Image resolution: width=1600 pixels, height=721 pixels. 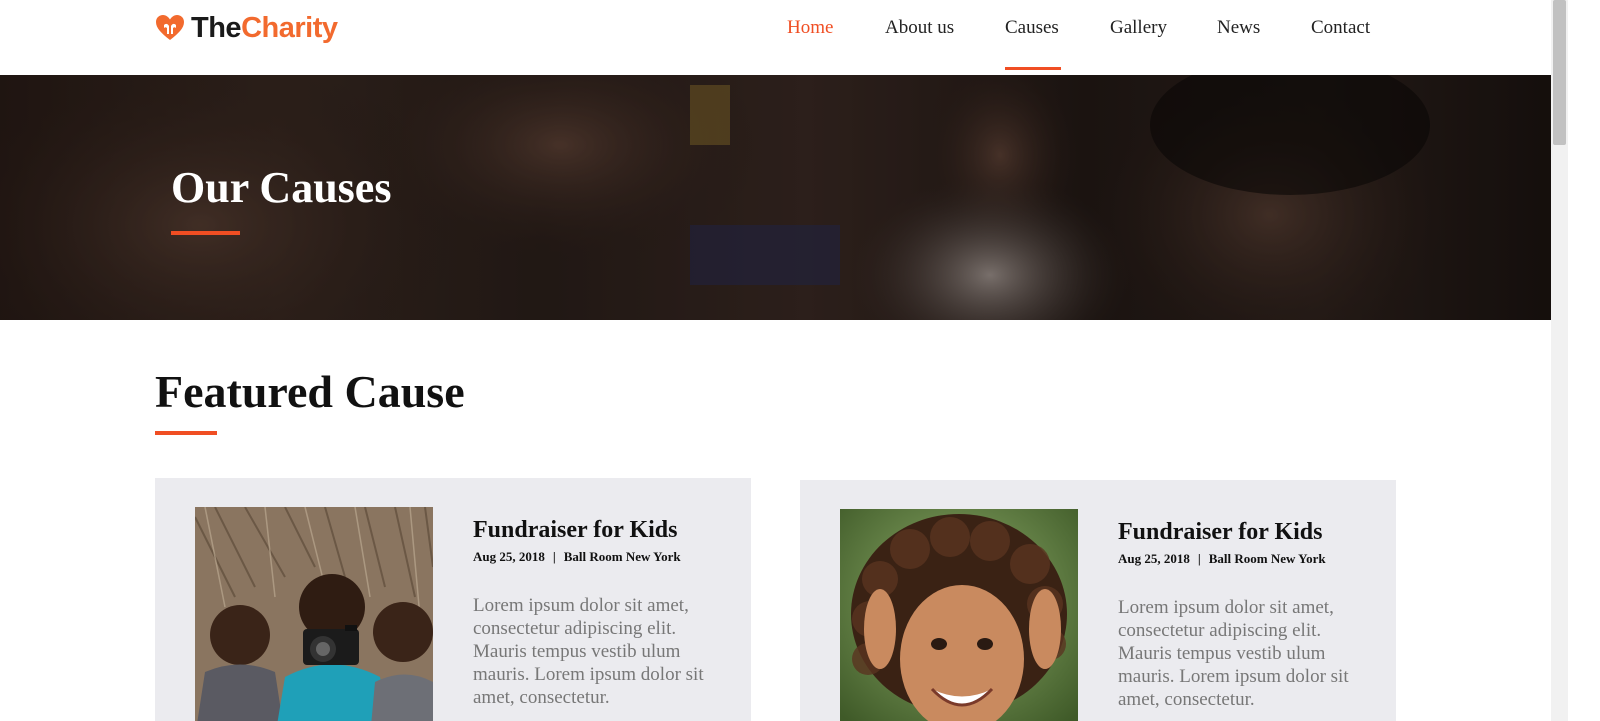 I want to click on hero-title-underline, so click(x=205, y=233).